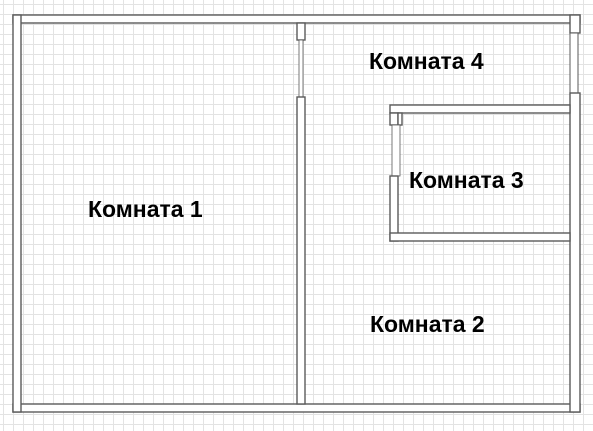  Describe the element at coordinates (296, 19) in the screenshot. I see `outer-wall-top` at that location.